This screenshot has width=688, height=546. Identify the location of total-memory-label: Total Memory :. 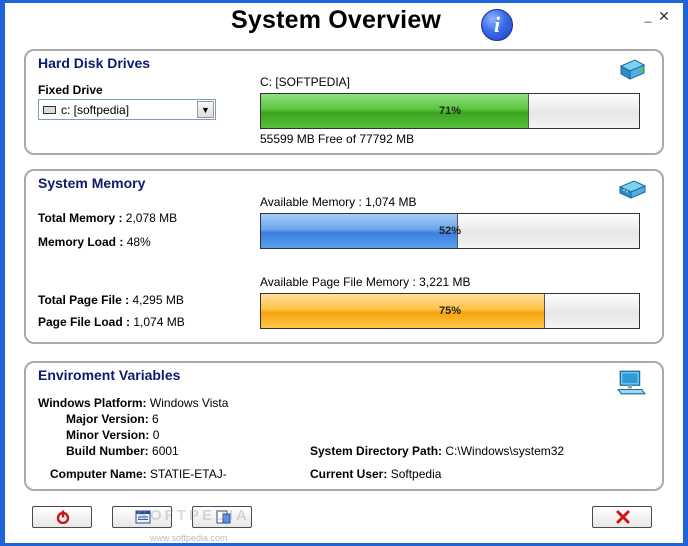
(80, 218).